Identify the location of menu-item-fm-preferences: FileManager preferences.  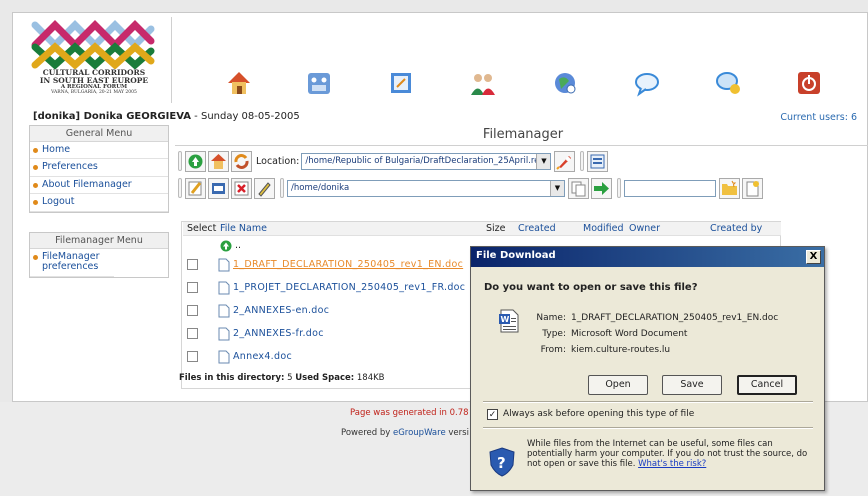
(72, 263).